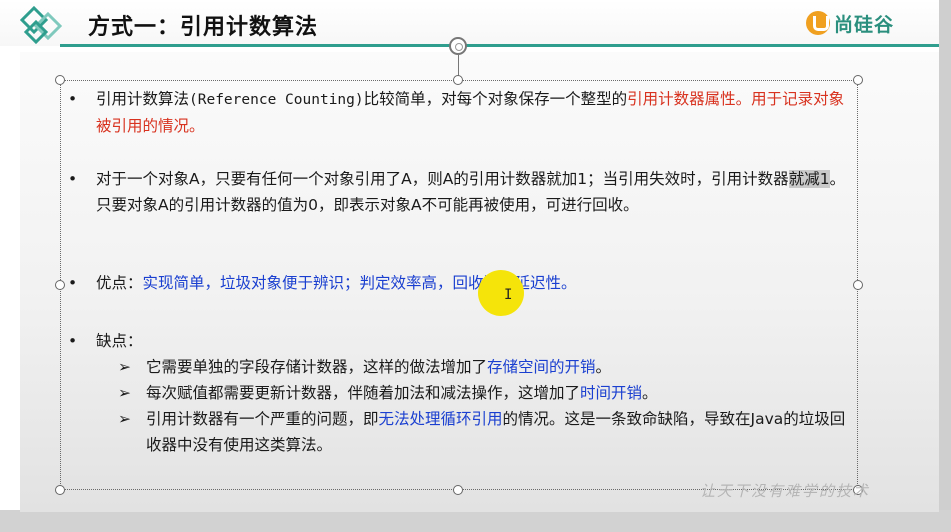 This screenshot has width=951, height=532. What do you see at coordinates (60, 80) in the screenshot?
I see `resize-handle-top-left` at bounding box center [60, 80].